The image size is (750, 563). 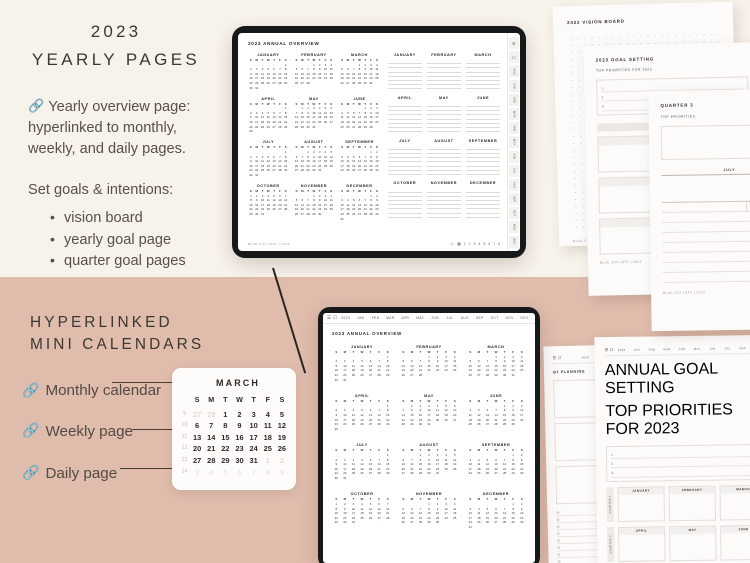 What do you see at coordinates (184, 448) in the screenshot?
I see `week-number: 12` at bounding box center [184, 448].